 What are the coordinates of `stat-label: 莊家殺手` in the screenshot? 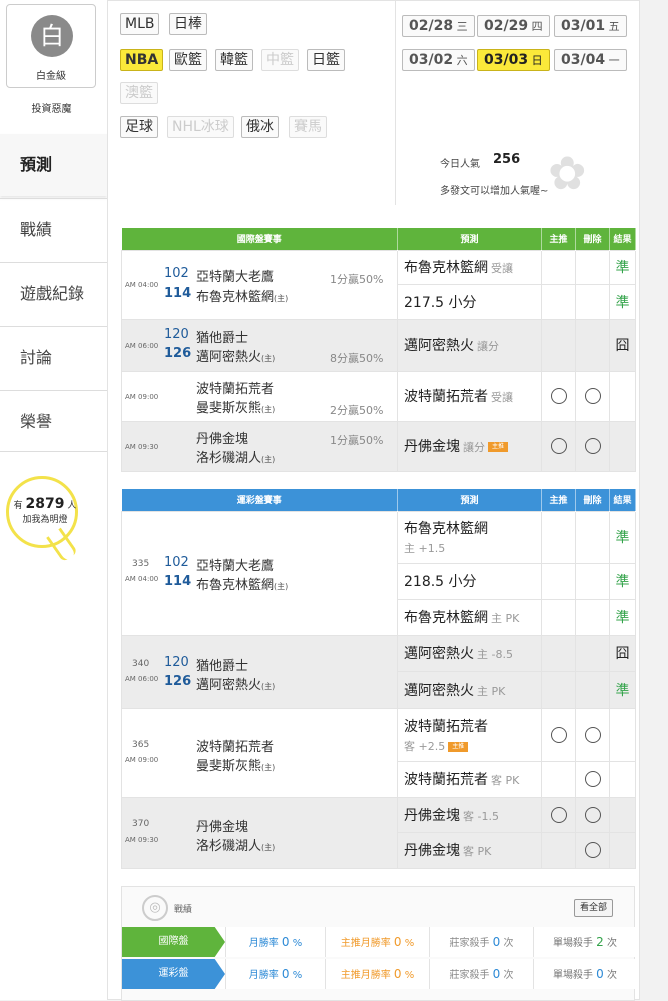 It's located at (469, 975).